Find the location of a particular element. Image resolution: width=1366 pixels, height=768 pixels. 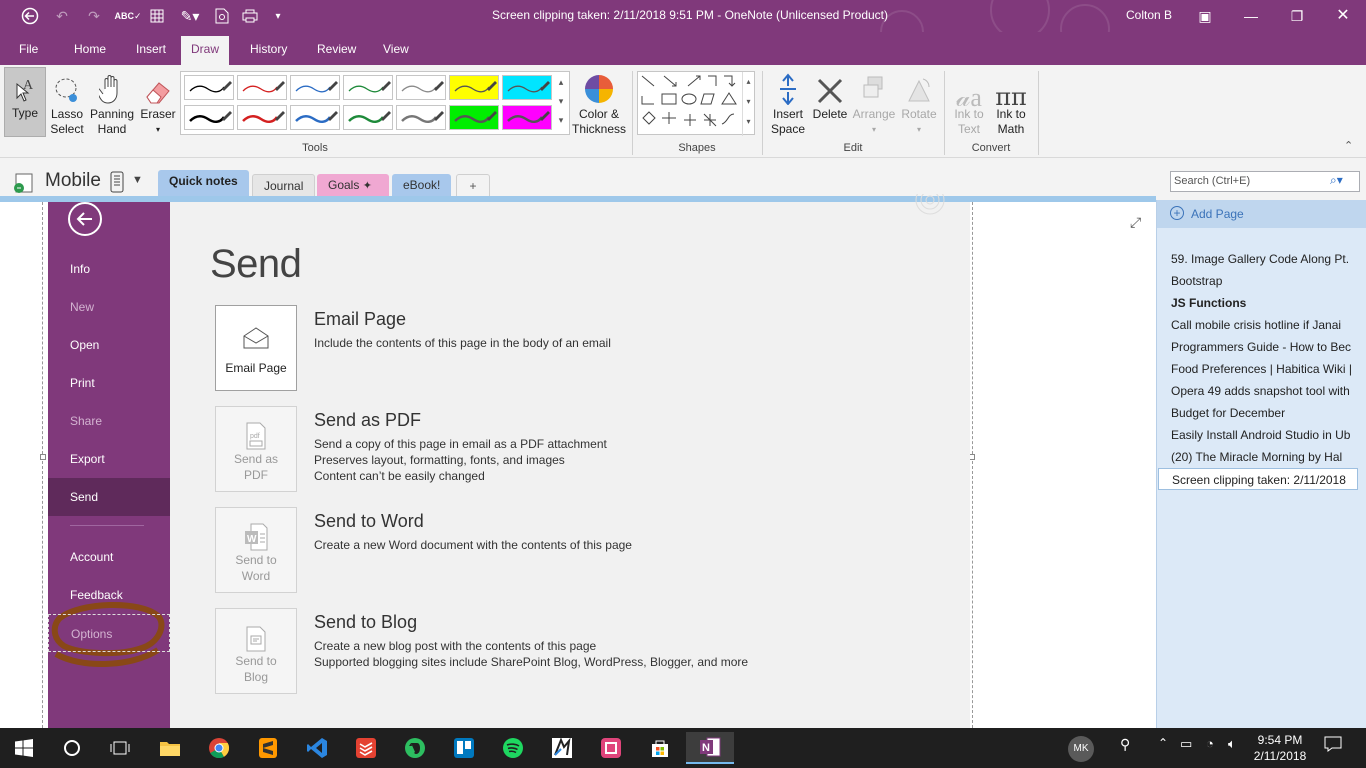

undo-icon: ↶ is located at coordinates (62, 16).